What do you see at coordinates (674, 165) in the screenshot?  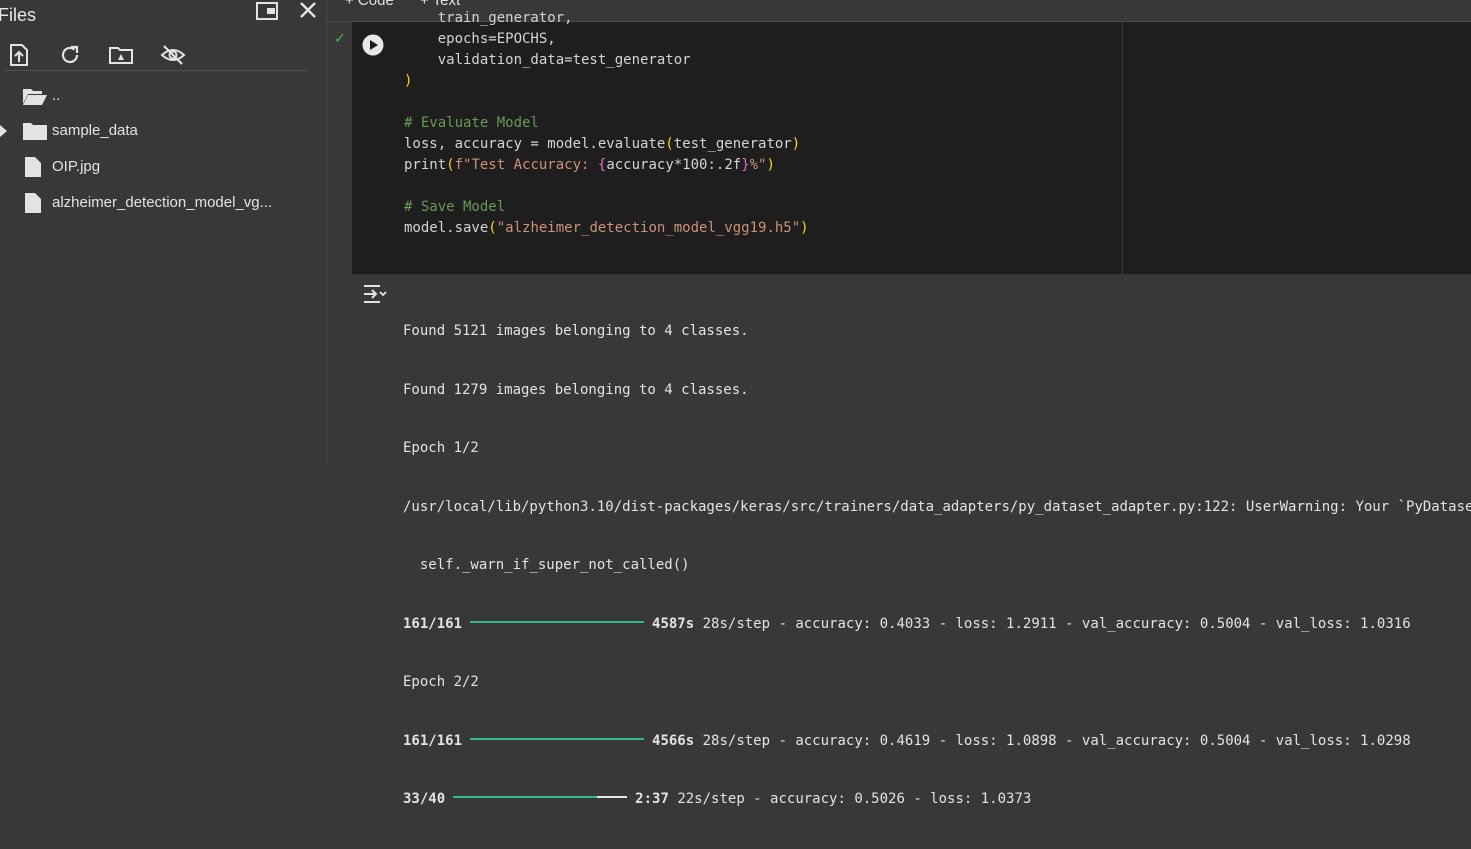 I see `code-token: accuracy*100:.2f` at bounding box center [674, 165].